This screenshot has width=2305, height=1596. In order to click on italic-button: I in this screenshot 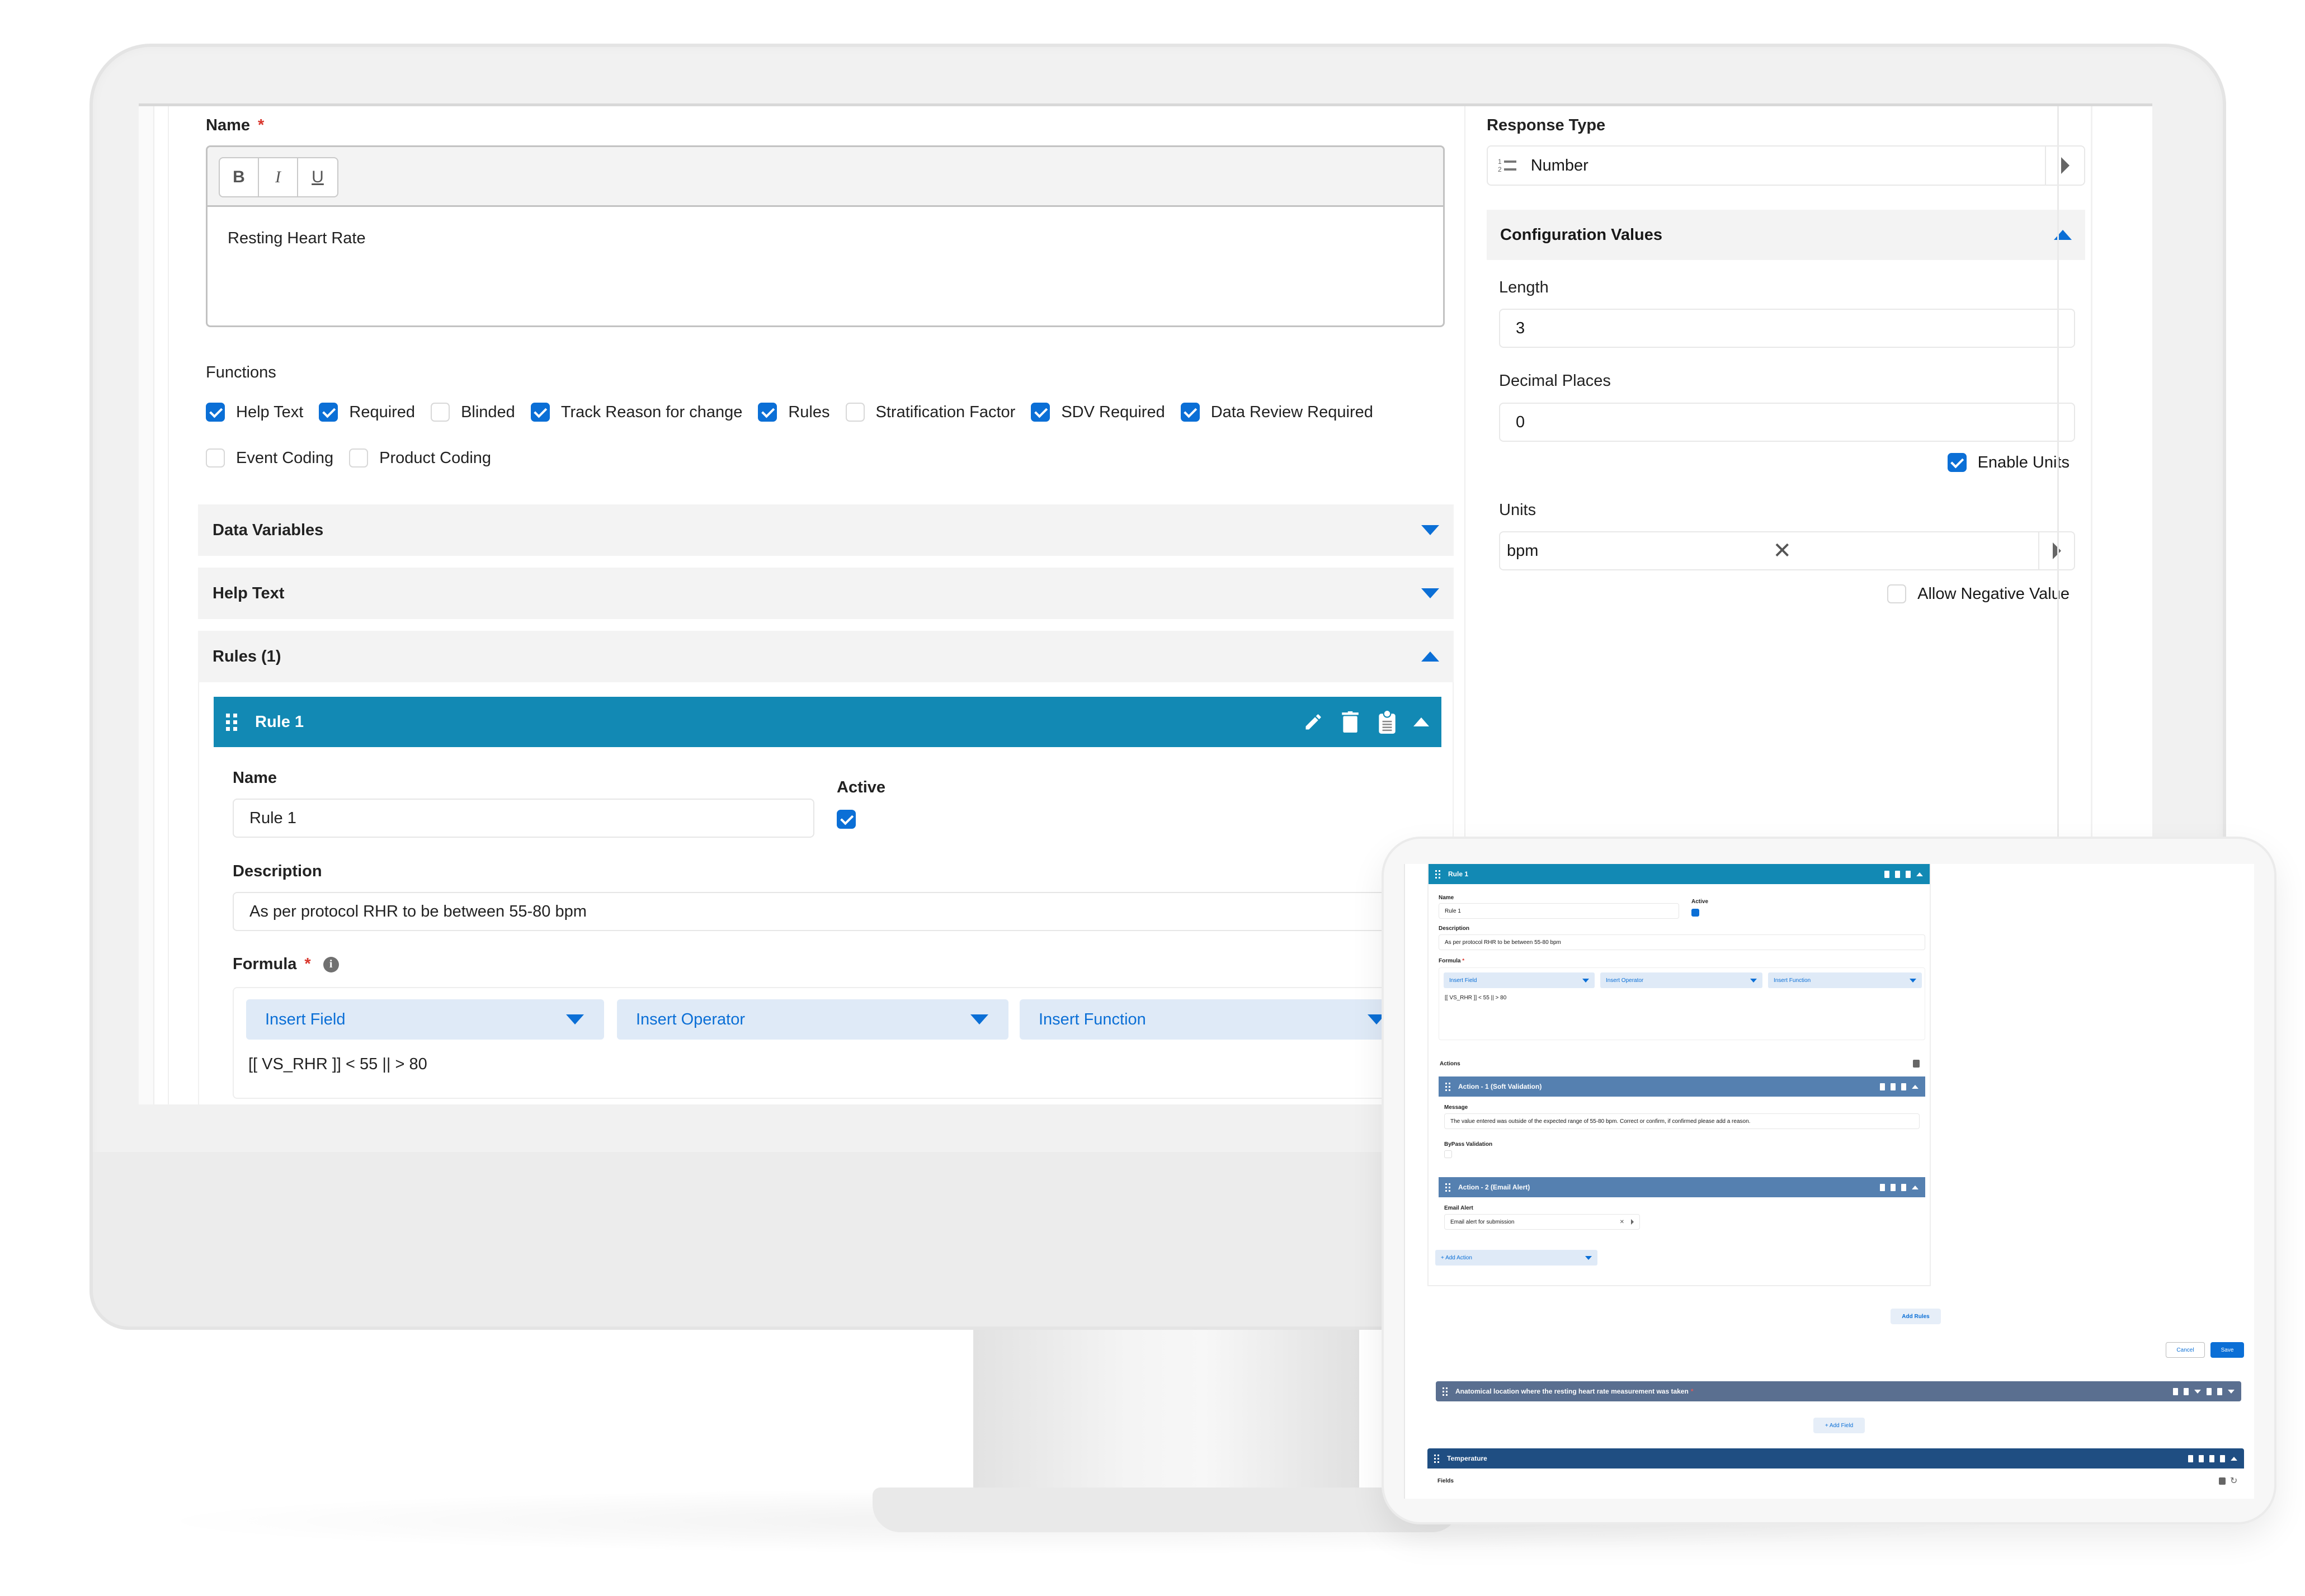, I will do `click(278, 177)`.